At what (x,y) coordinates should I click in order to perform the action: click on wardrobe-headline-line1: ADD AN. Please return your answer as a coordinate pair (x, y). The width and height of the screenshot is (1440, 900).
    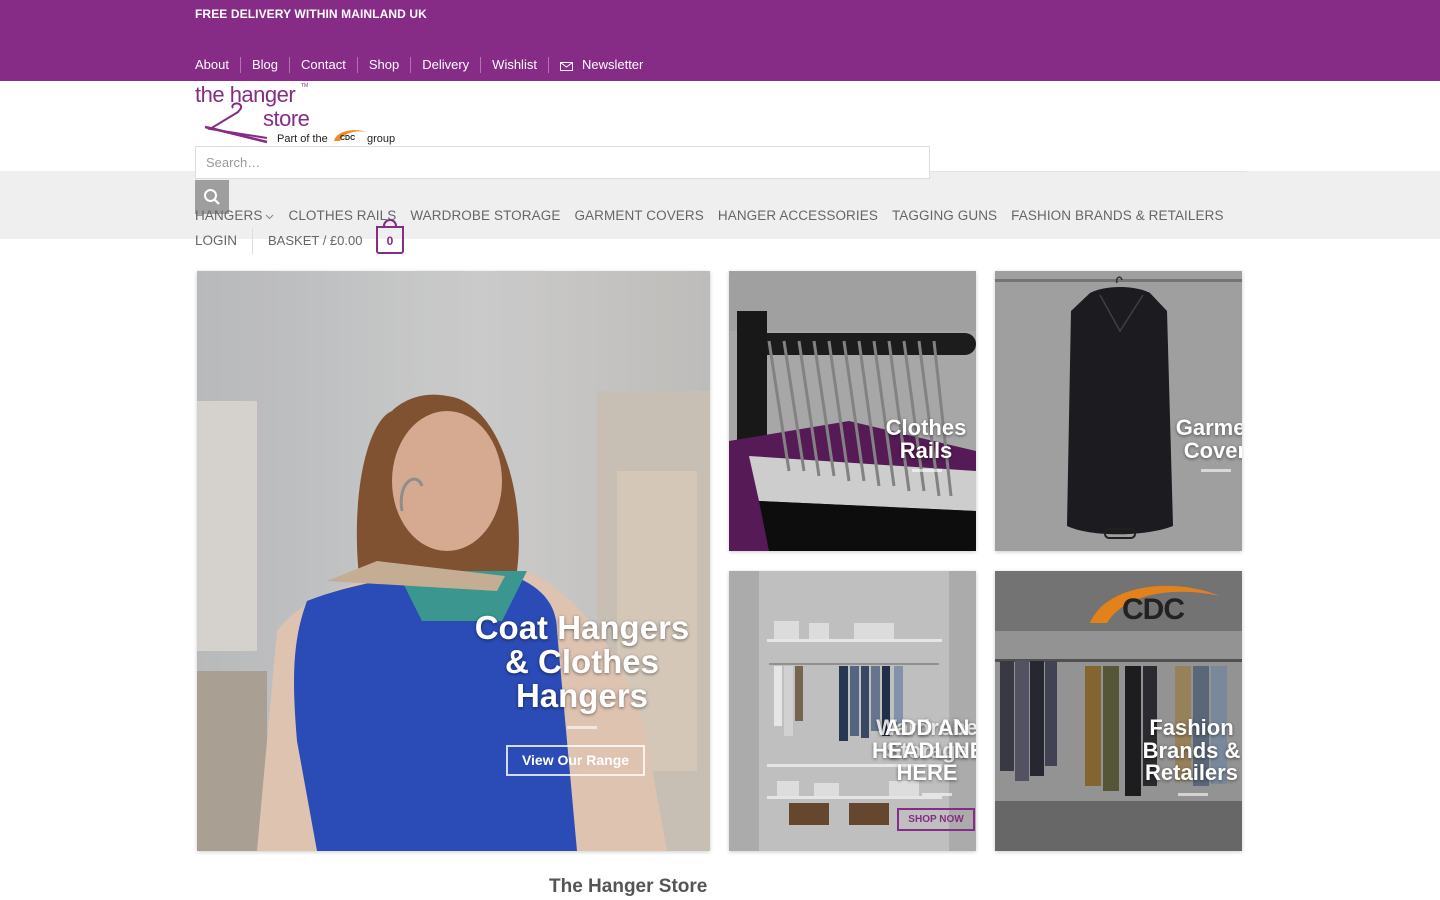
    Looking at the image, I should click on (927, 727).